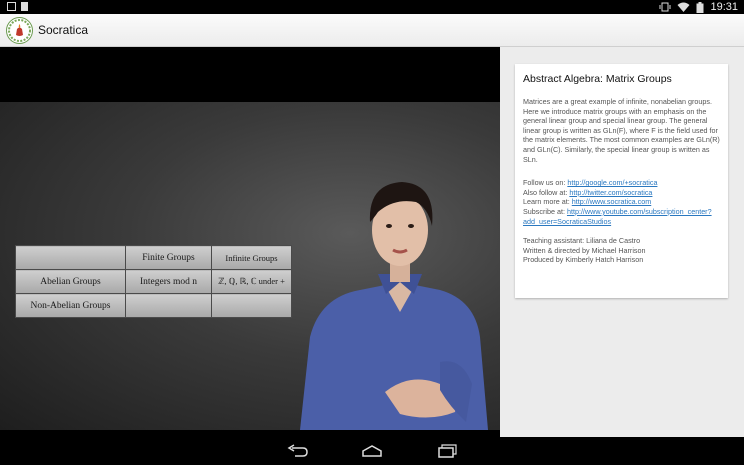 This screenshot has width=744, height=465. What do you see at coordinates (683, 7) in the screenshot?
I see `wifi-icon` at bounding box center [683, 7].